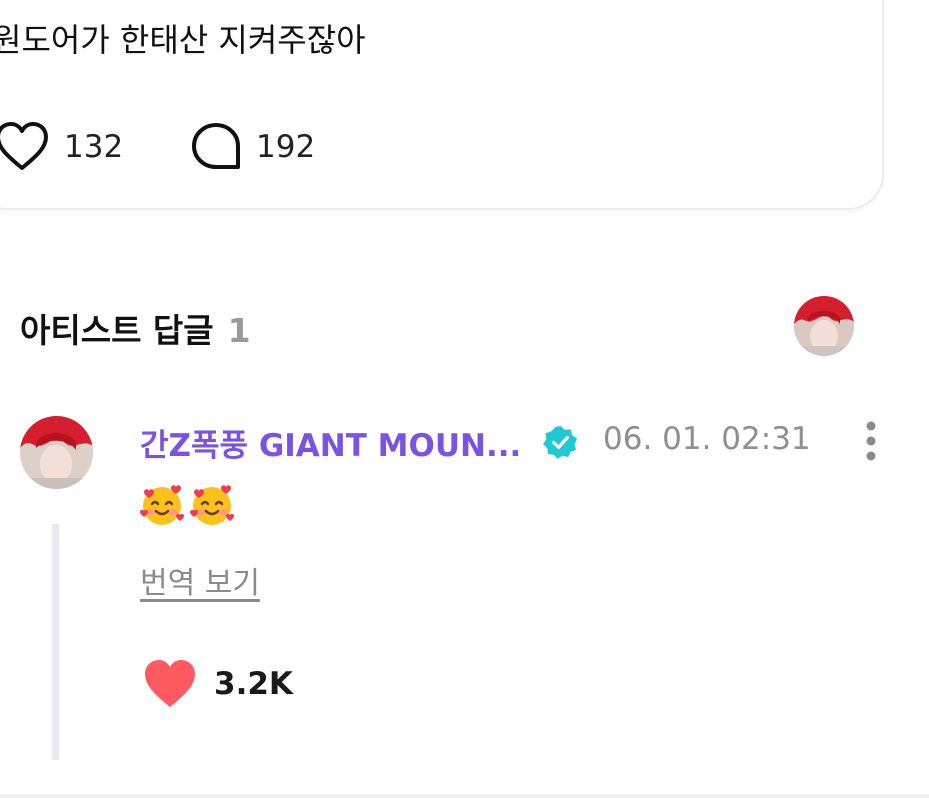 The width and height of the screenshot is (929, 798). I want to click on reply-like-button: 3.2K, so click(217, 684).